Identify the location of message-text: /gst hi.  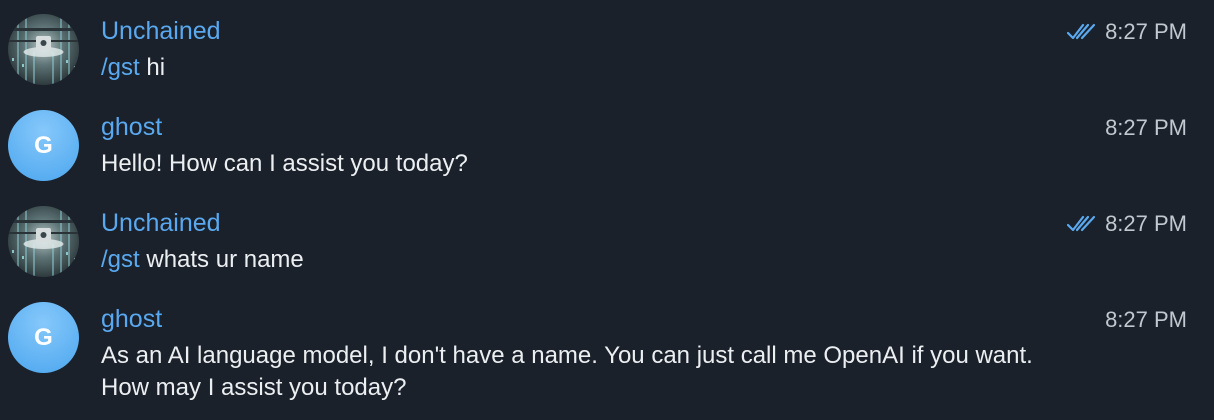
(581, 68).